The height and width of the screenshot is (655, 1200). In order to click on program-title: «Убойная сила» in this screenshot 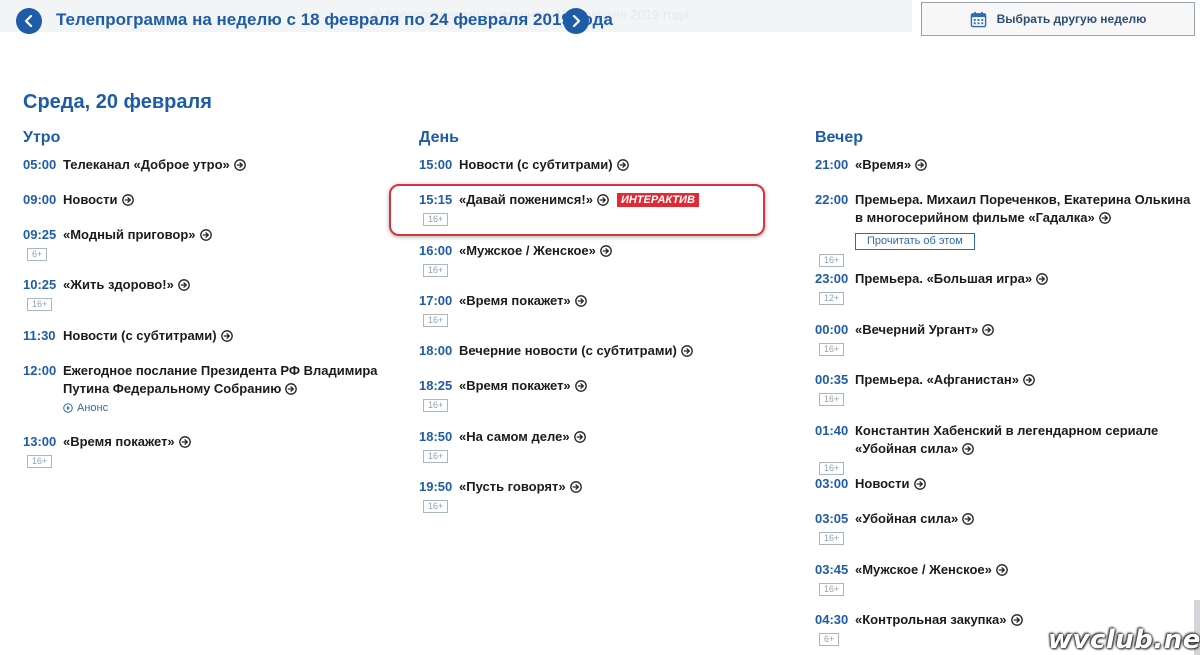, I will do `click(906, 518)`.